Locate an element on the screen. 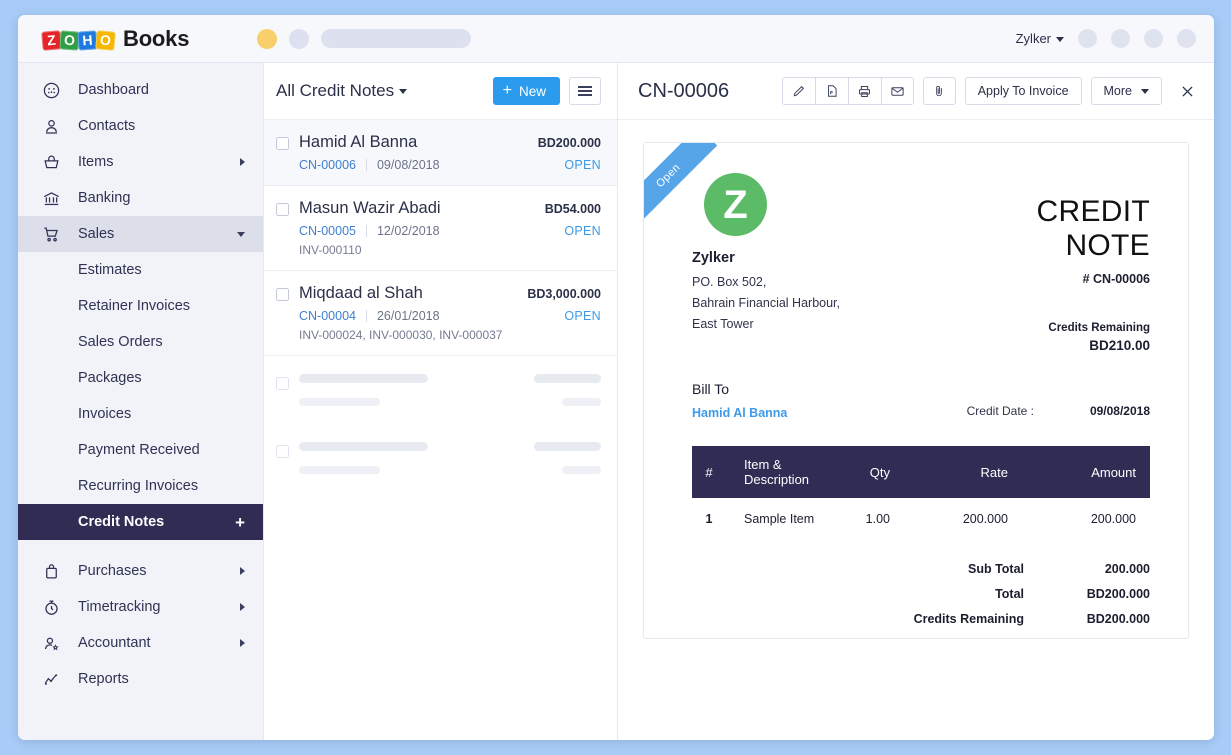 Image resolution: width=1231 pixels, height=755 pixels. customer-name: Masun Wazir Abadi is located at coordinates (370, 208).